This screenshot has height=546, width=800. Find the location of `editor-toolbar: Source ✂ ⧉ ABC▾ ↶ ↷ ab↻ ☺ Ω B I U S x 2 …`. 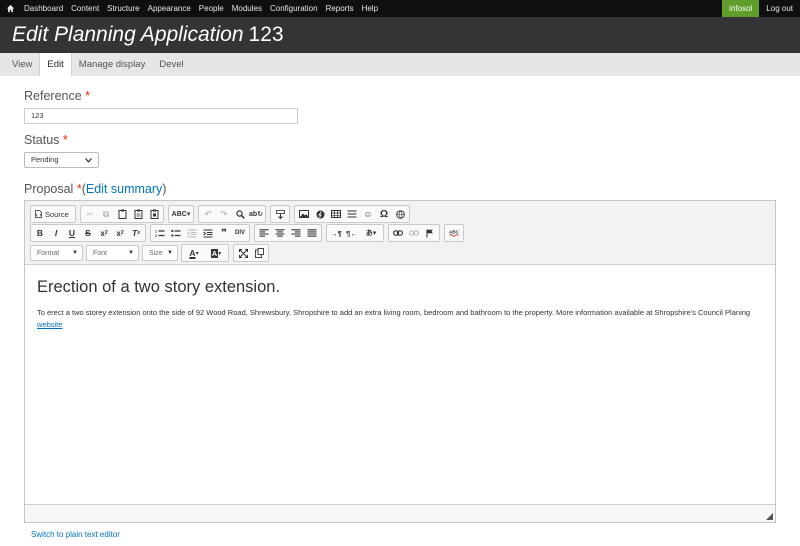

editor-toolbar: Source ✂ ⧉ ABC▾ ↶ ↷ ab↻ ☺ Ω B I U S x 2 … is located at coordinates (400, 233).